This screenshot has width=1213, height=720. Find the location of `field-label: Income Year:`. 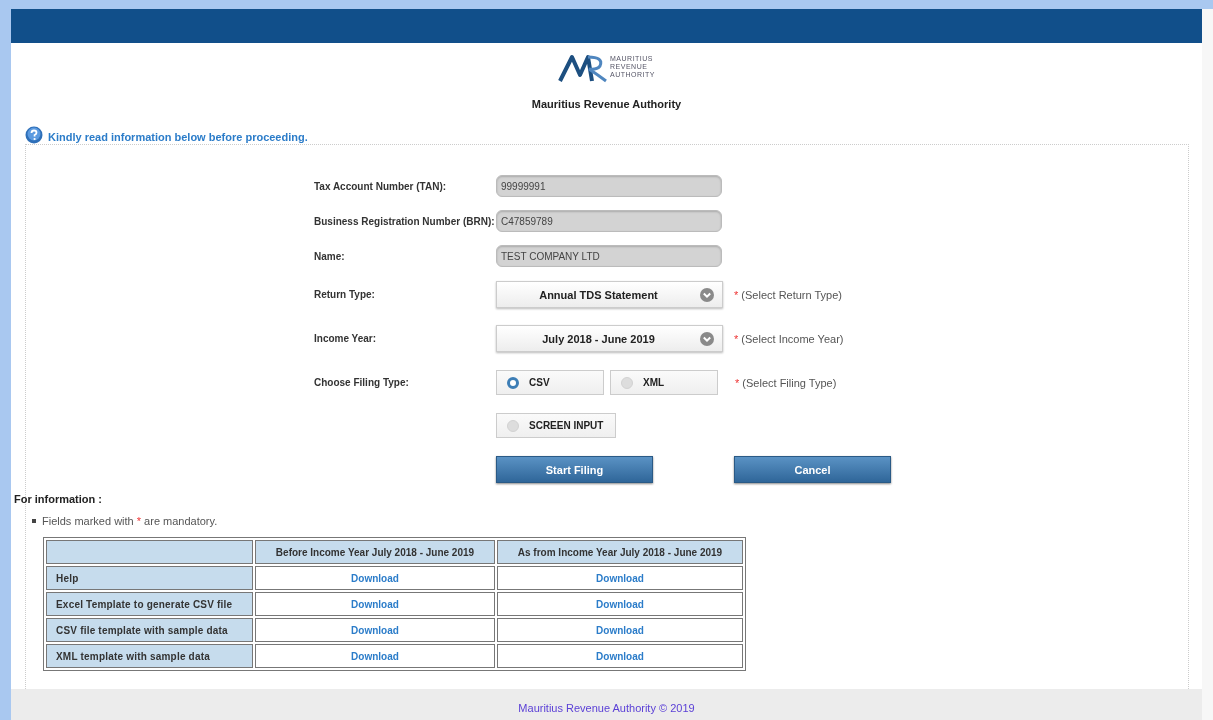

field-label: Income Year: is located at coordinates (346, 338).